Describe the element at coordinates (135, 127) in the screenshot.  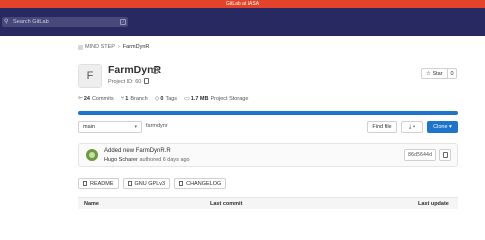
I see `chevron-down-icon: ▾` at that location.